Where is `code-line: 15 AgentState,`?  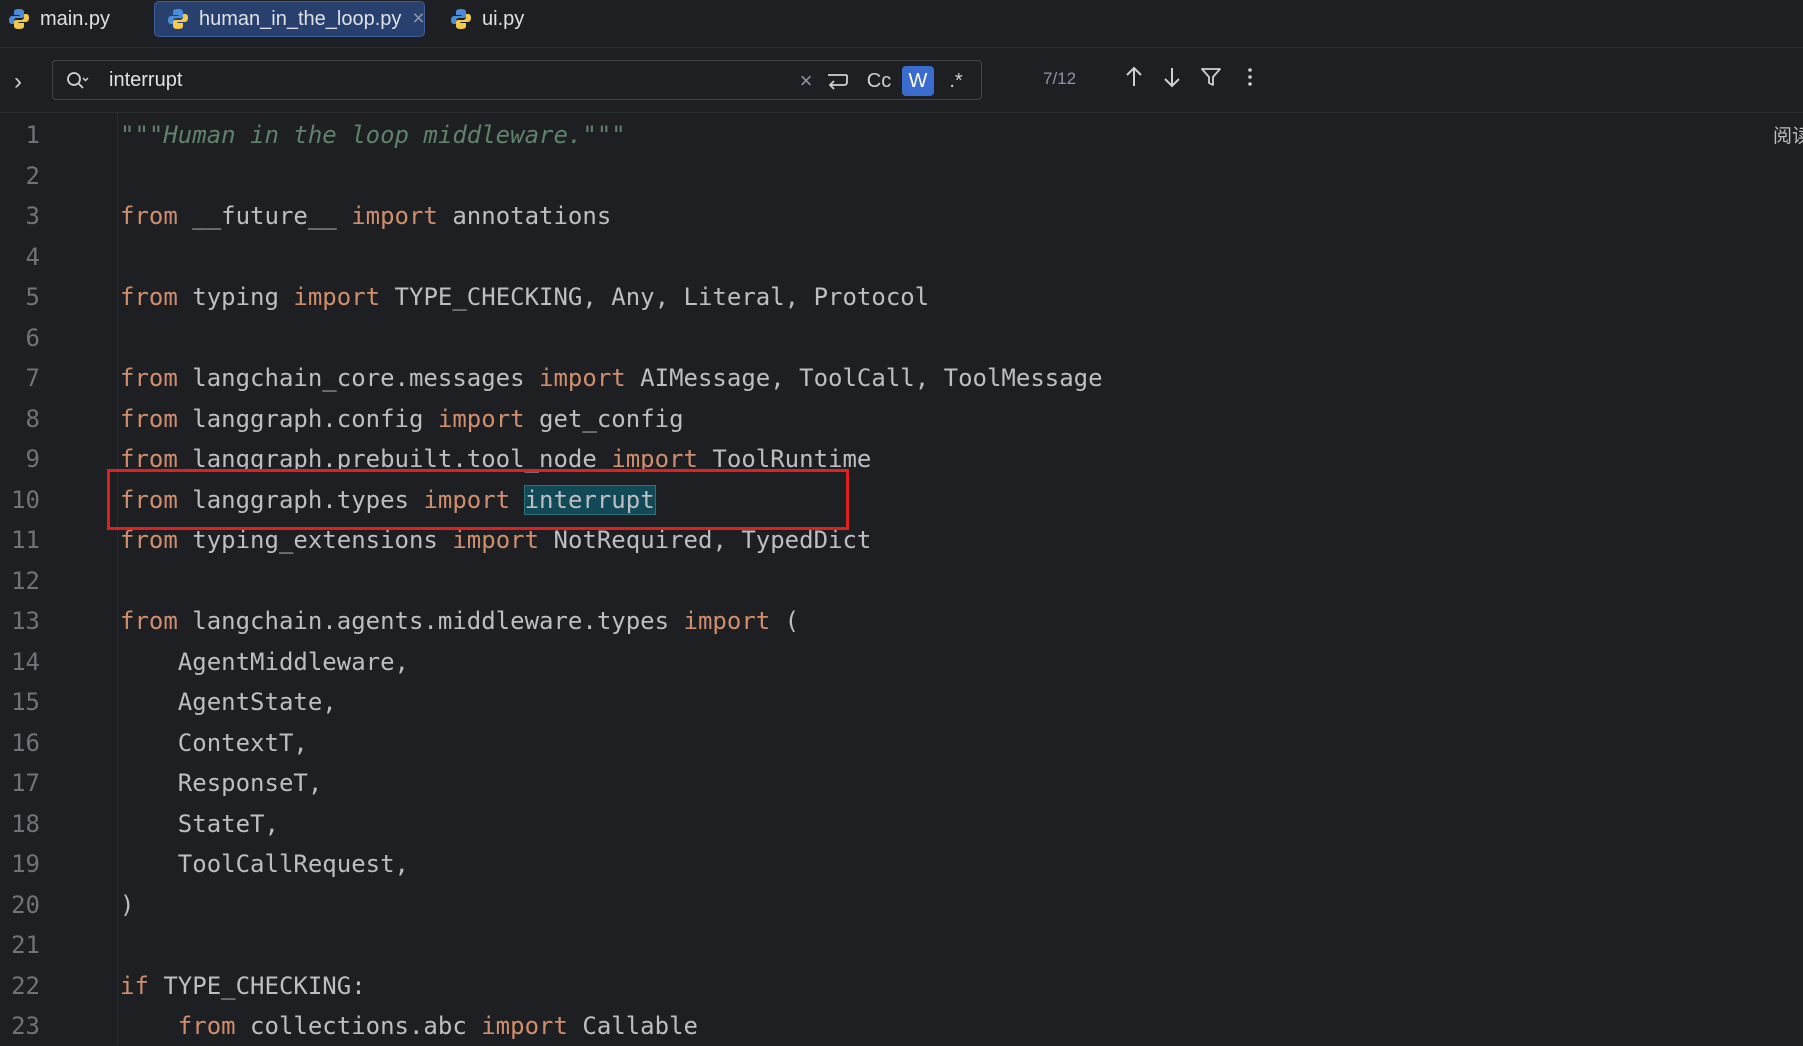
code-line: 15 AgentState, is located at coordinates (901, 702).